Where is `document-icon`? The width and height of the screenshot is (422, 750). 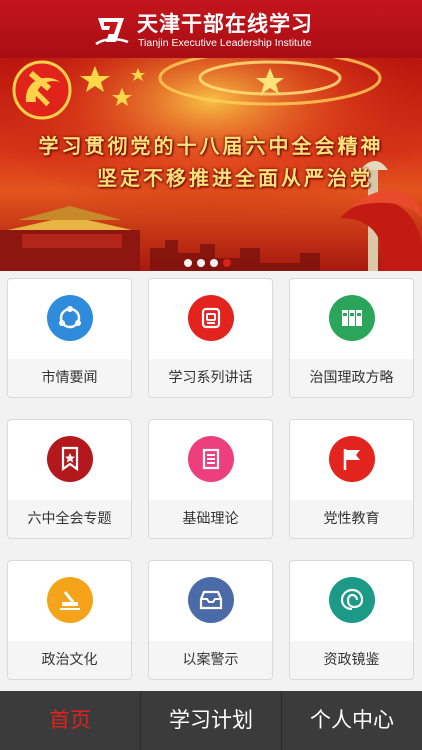
document-icon is located at coordinates (211, 459).